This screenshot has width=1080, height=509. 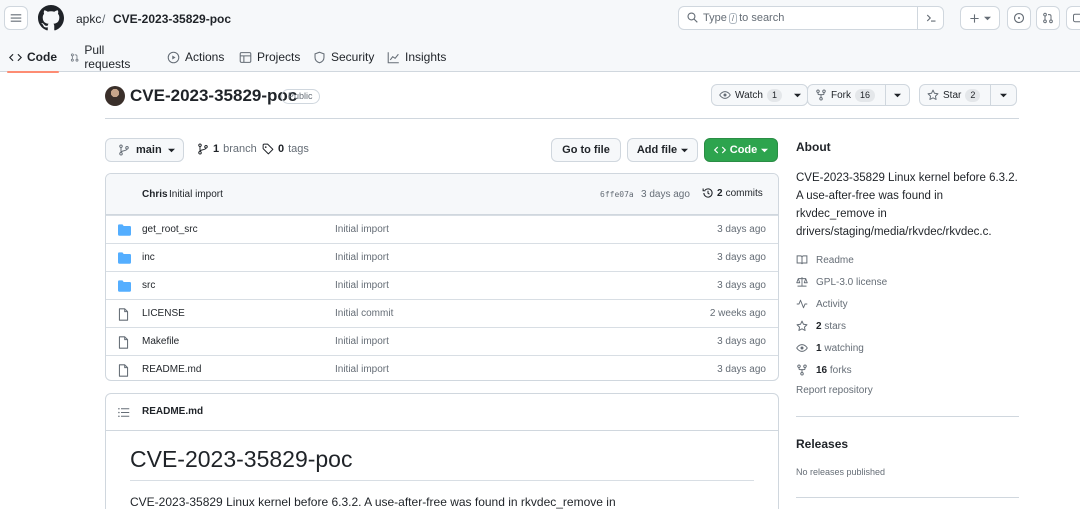 What do you see at coordinates (822, 444) in the screenshot?
I see `releases-heading: Releases` at bounding box center [822, 444].